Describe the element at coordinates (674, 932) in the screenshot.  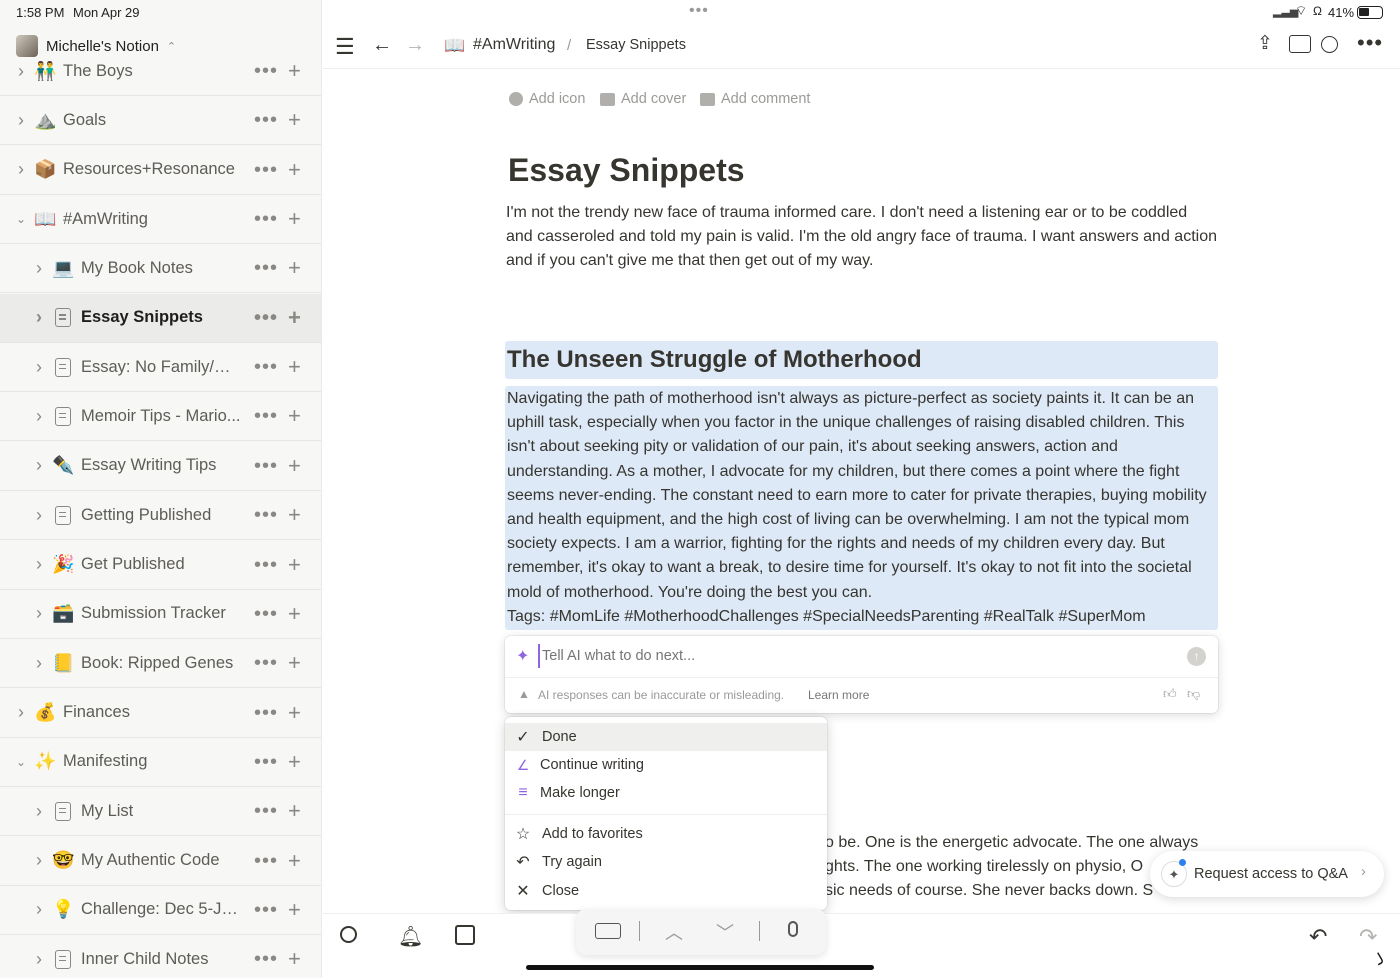
I see `chevron-up-icon: ︿` at that location.